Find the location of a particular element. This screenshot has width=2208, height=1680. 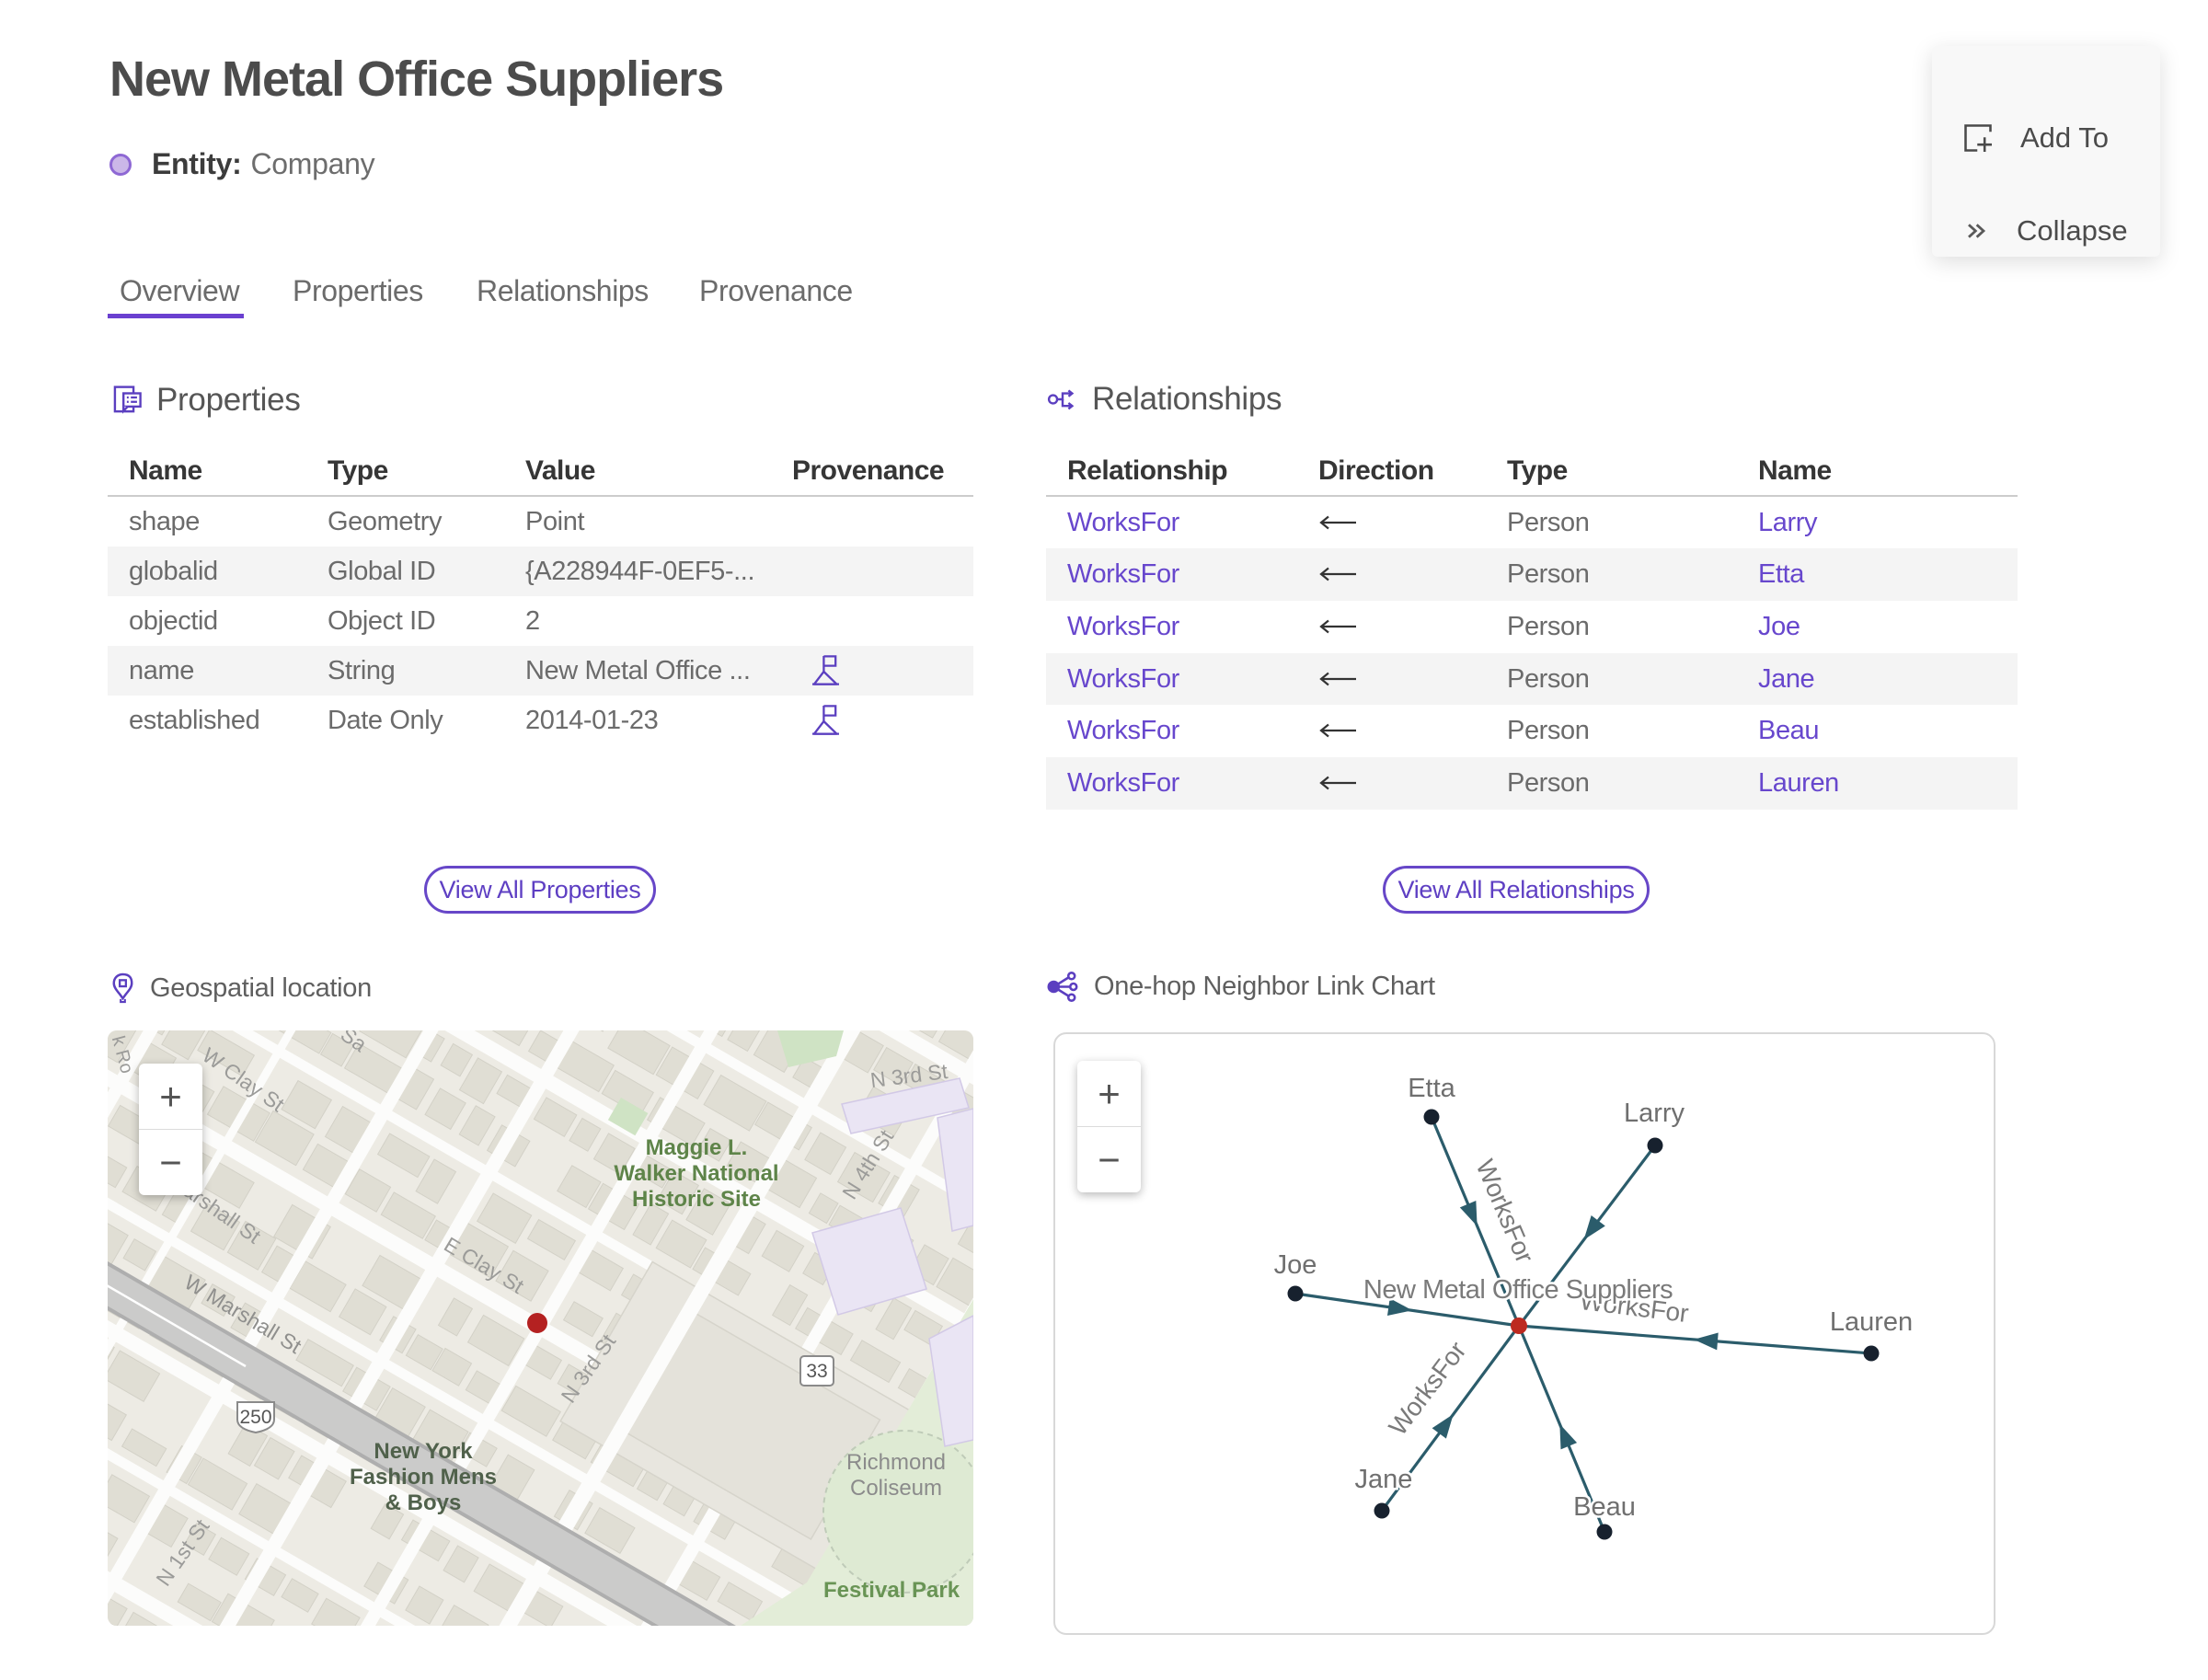

svg-text: New Metal Office Suppliers is located at coordinates (1518, 1290).